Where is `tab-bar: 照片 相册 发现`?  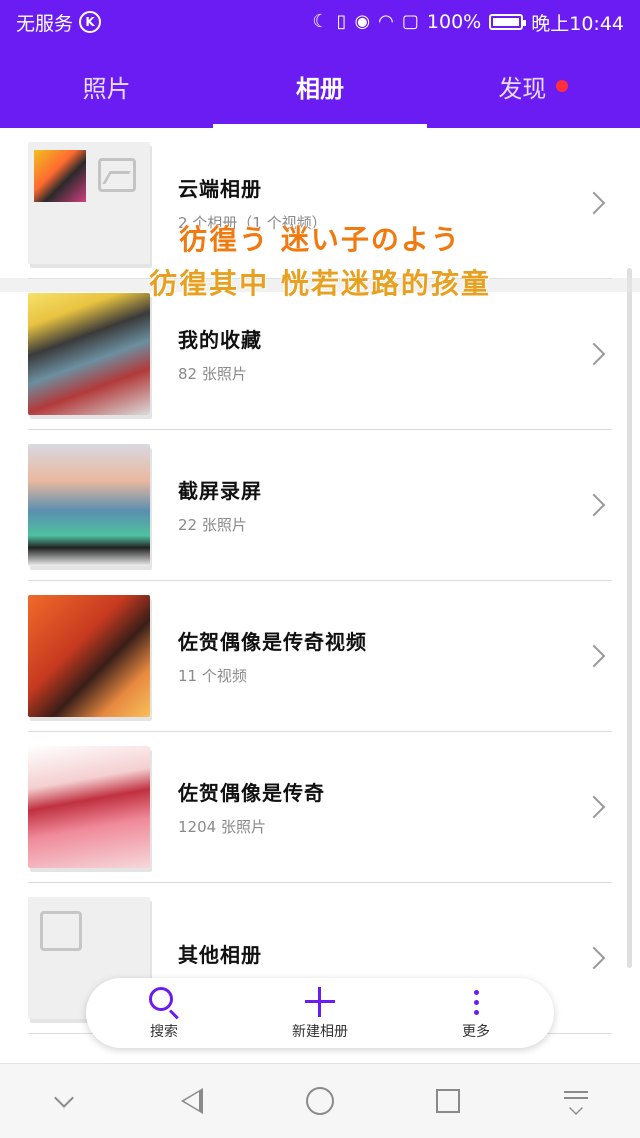 tab-bar: 照片 相册 发现 is located at coordinates (320, 86).